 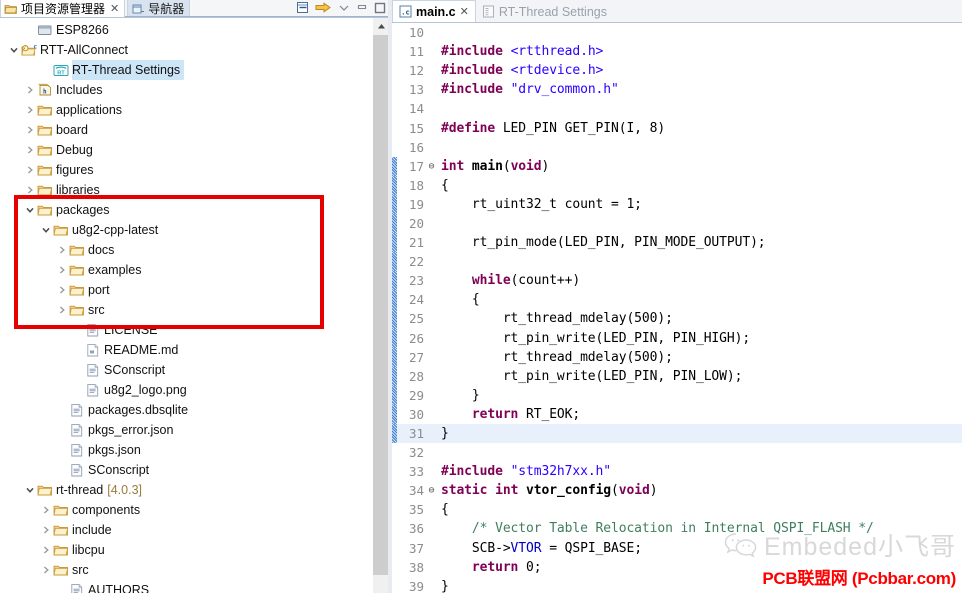 I want to click on code-line: 39}, so click(x=677, y=585).